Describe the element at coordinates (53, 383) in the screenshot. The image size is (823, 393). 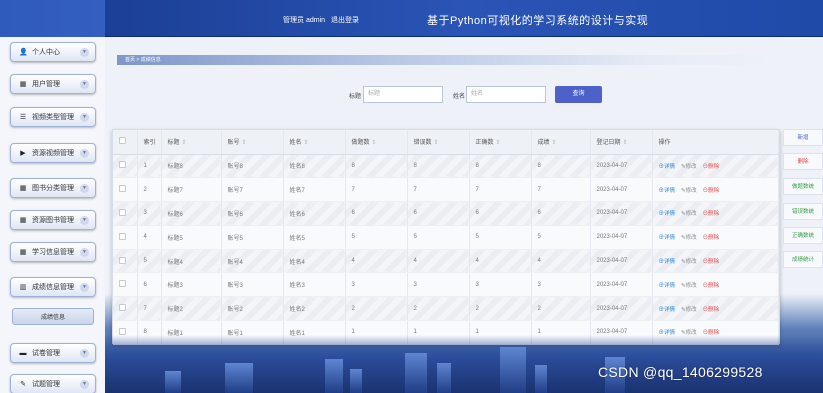
I see `sidebar-item-10: ✎ 试题管理 ▼` at that location.